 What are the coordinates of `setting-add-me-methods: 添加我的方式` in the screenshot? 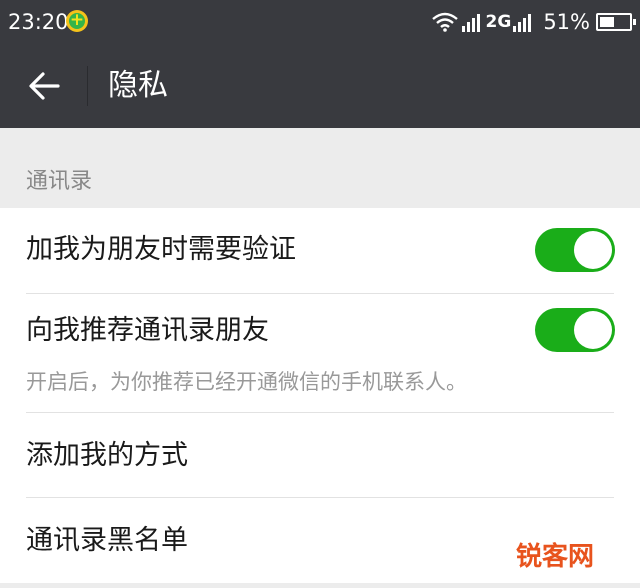 It's located at (320, 455).